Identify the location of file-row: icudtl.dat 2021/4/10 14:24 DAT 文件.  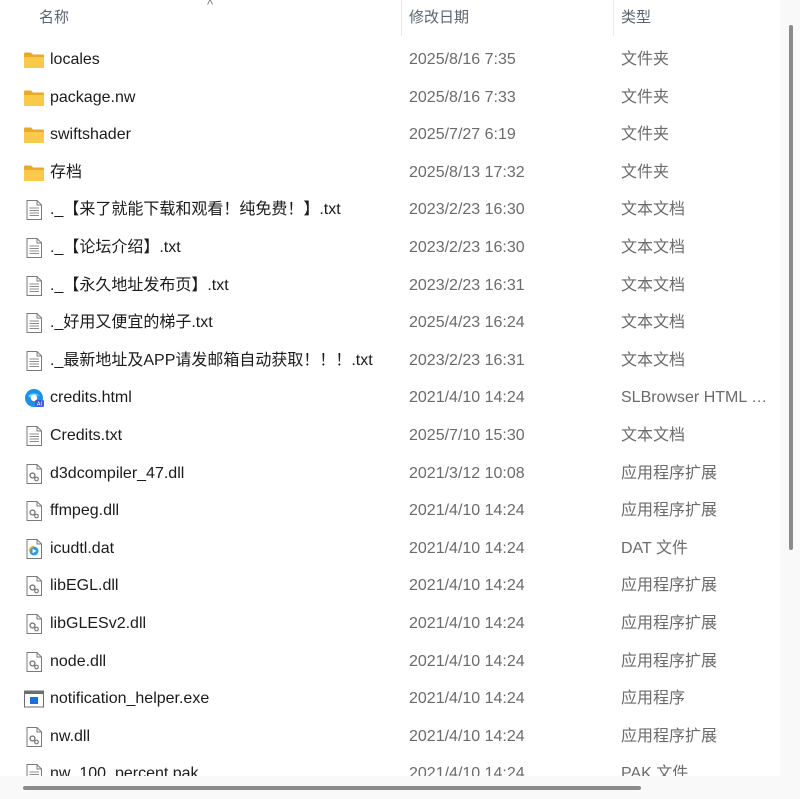
(390, 548).